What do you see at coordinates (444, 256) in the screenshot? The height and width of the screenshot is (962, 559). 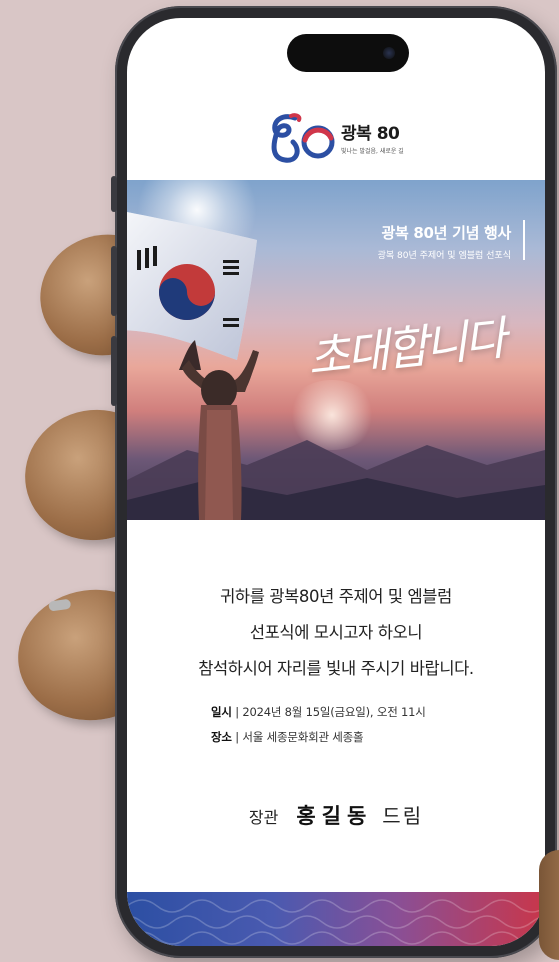 I see `event-subtitle: 광복 80년 주제어 및 엠블럼 선포식` at bounding box center [444, 256].